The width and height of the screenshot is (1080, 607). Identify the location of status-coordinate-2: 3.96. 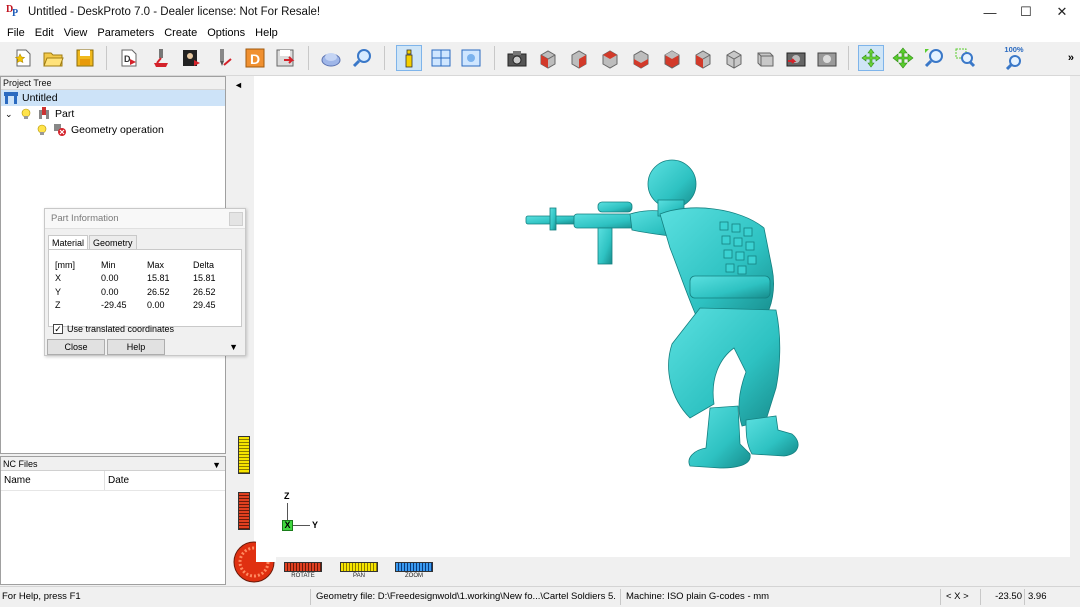
(1037, 596).